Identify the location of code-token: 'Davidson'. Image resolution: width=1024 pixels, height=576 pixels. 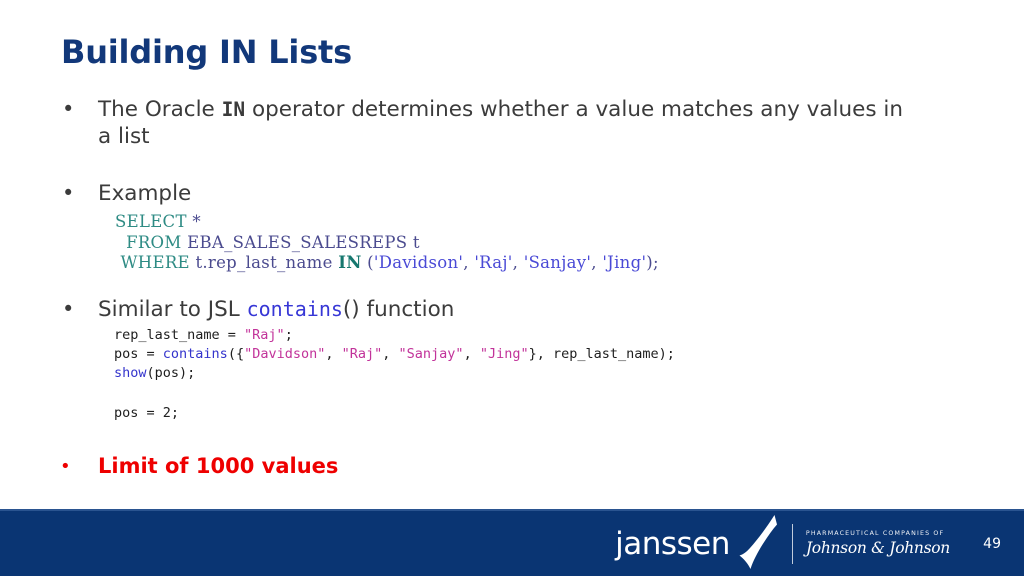
(418, 262).